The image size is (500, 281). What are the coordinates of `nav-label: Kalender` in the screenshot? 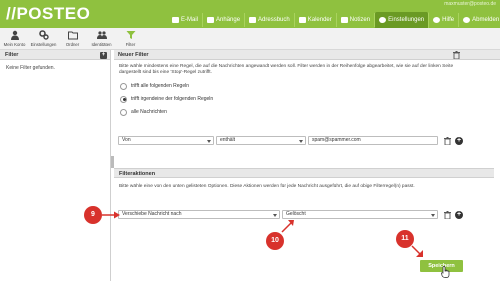 It's located at (319, 20).